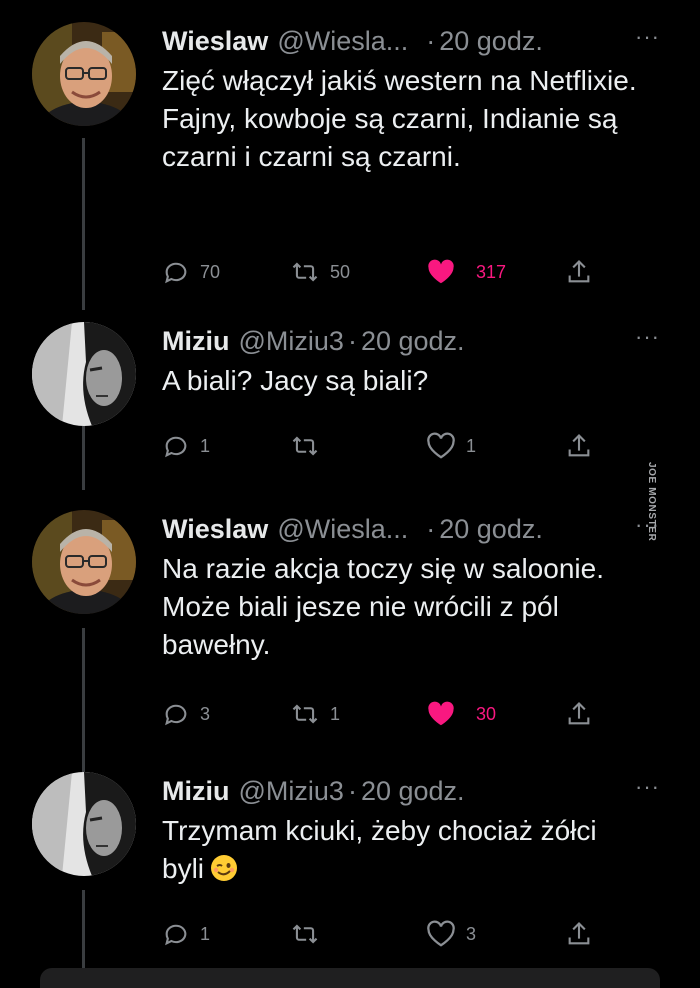 Image resolution: width=700 pixels, height=988 pixels. What do you see at coordinates (401, 934) in the screenshot?
I see `tweet-actions: 1 3` at bounding box center [401, 934].